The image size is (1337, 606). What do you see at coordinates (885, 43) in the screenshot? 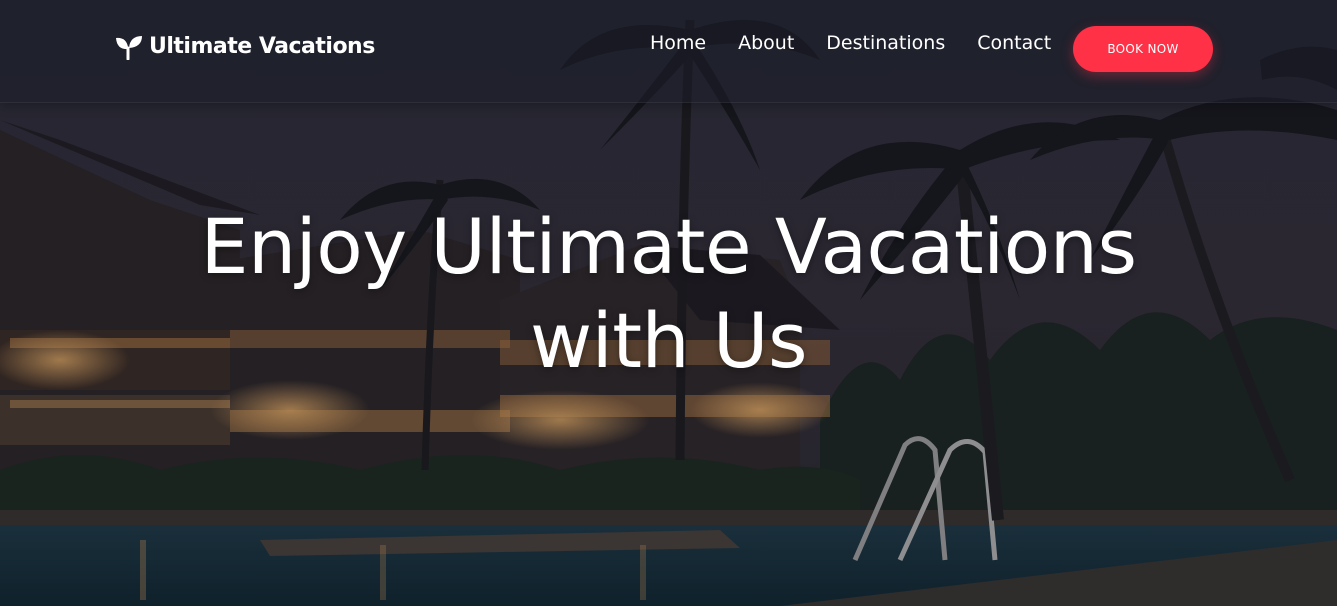
I see `nav-link-destinations: Destinations` at bounding box center [885, 43].